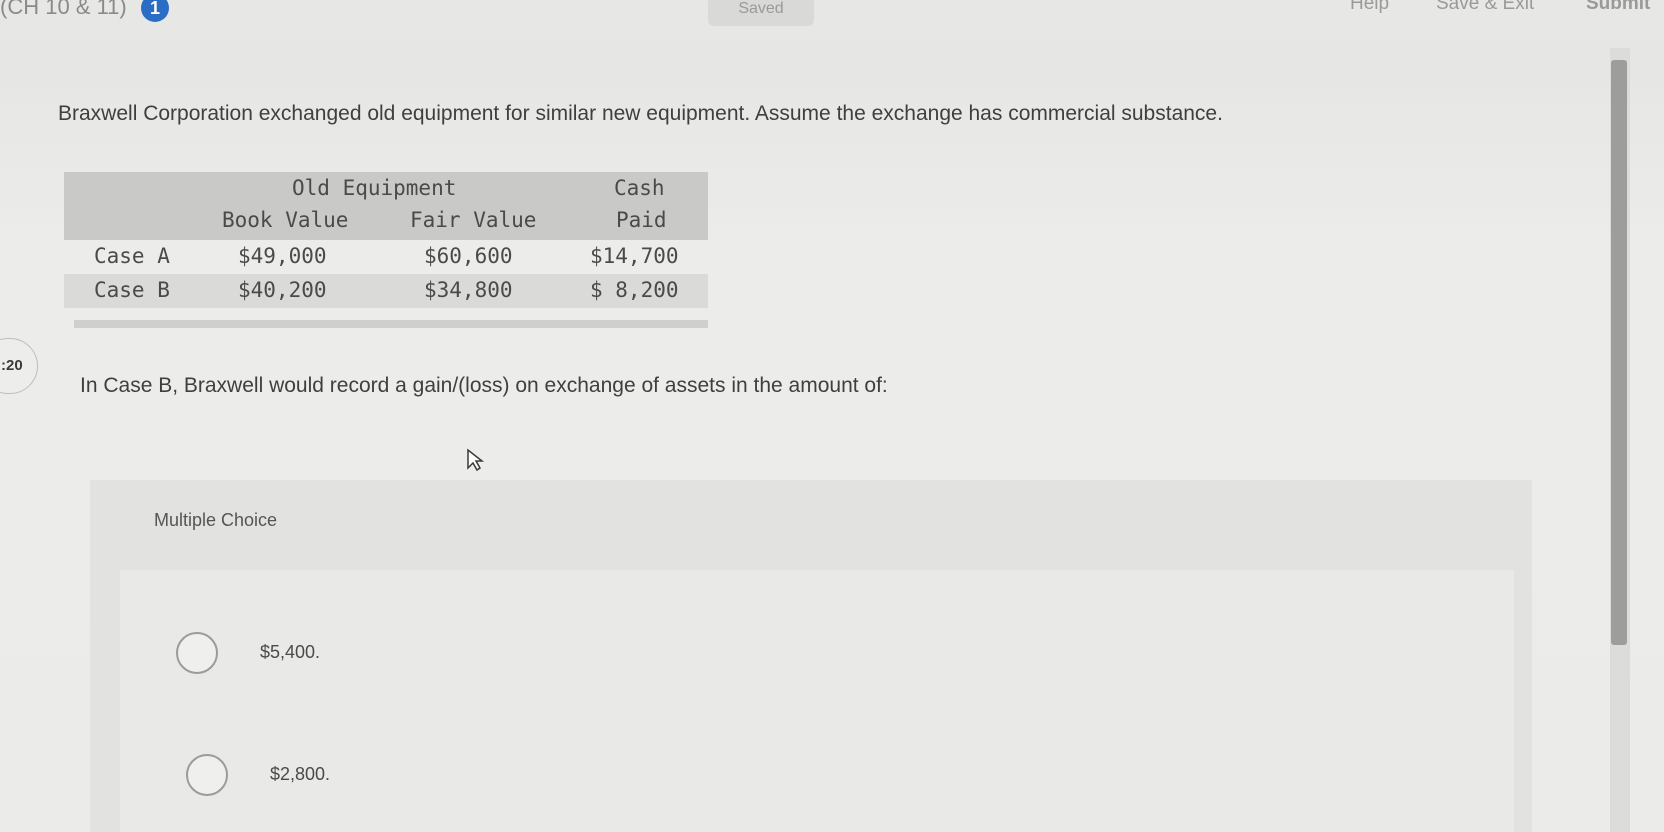 The height and width of the screenshot is (832, 1664). Describe the element at coordinates (282, 290) in the screenshot. I see `book-value-cell: $40,200` at that location.